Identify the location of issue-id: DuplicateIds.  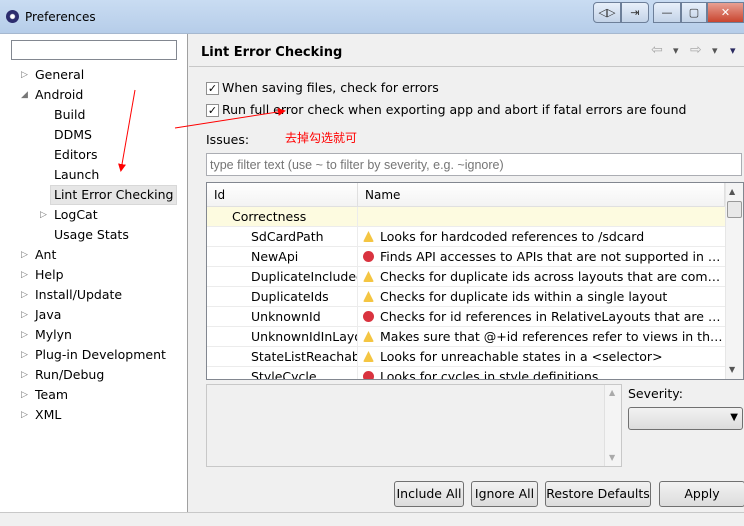
(290, 296).